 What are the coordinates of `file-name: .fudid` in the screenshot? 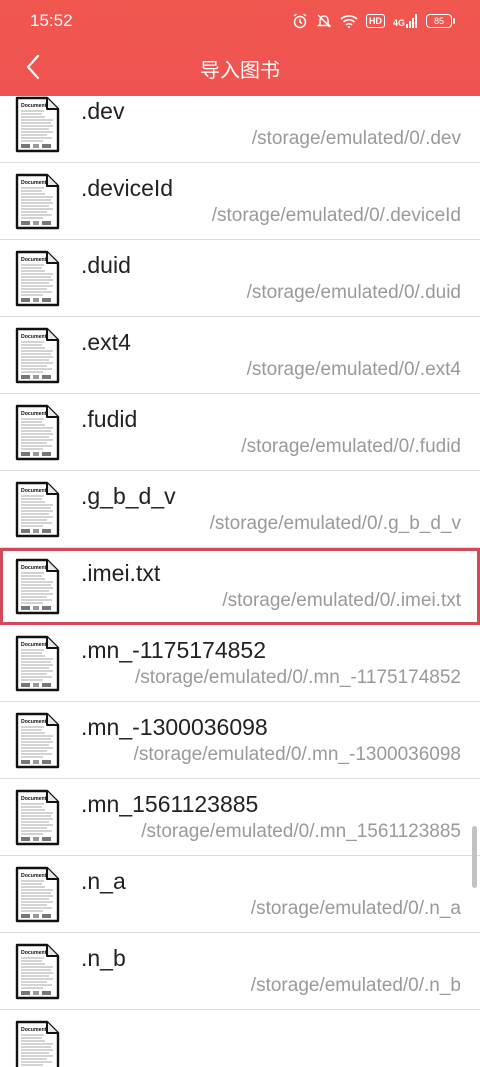 It's located at (109, 419).